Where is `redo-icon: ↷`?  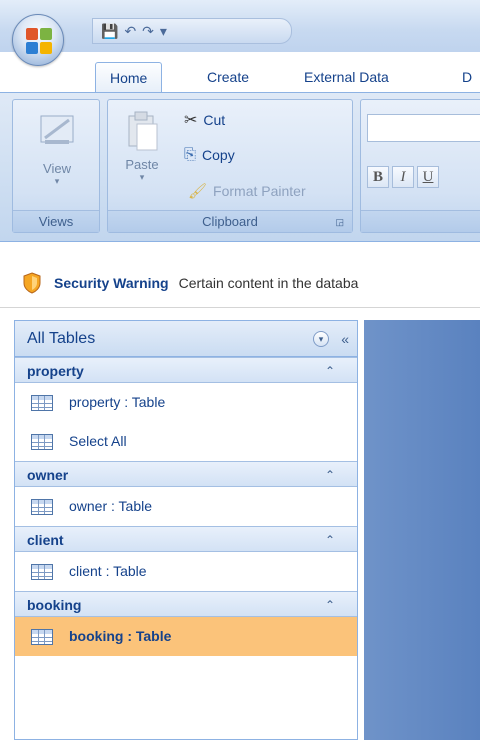 redo-icon: ↷ is located at coordinates (148, 31).